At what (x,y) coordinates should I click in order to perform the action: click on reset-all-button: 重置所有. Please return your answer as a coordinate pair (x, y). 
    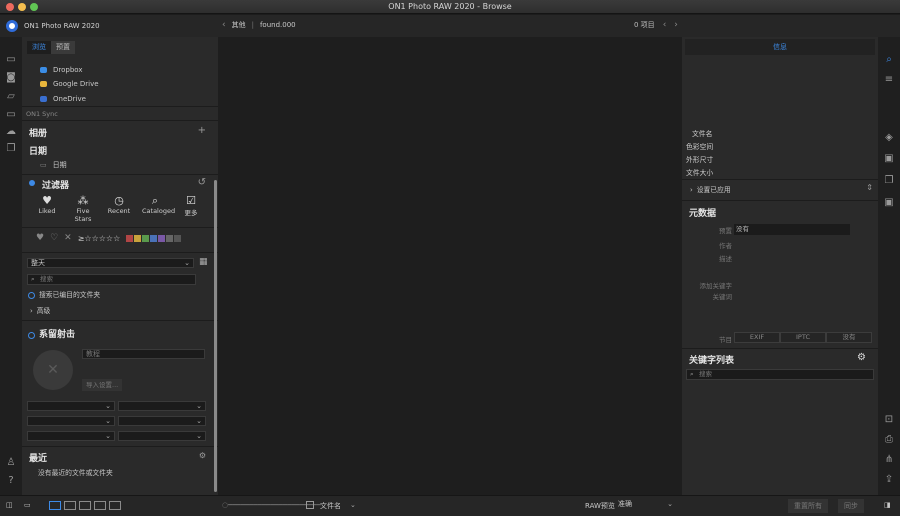
    Looking at the image, I should click on (808, 506).